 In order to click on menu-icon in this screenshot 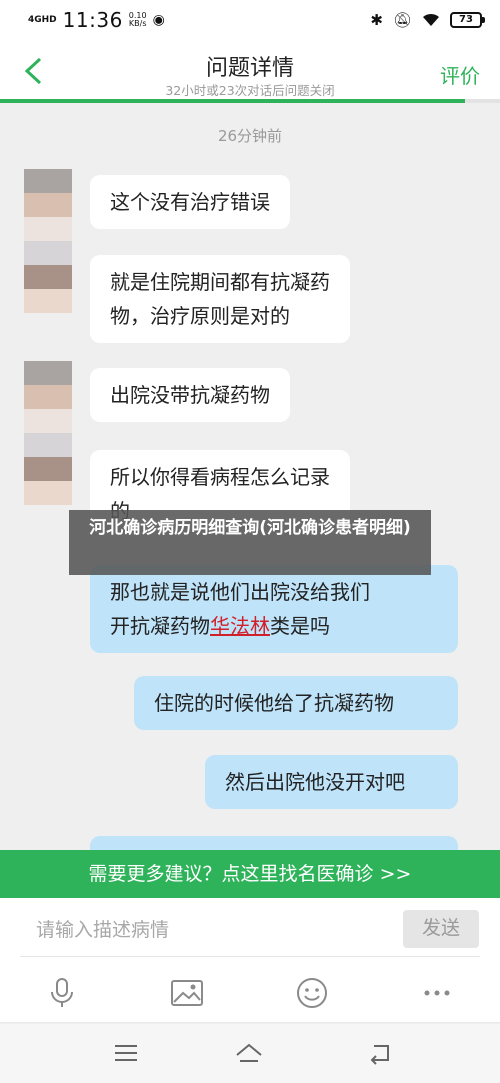, I will do `click(126, 1053)`.